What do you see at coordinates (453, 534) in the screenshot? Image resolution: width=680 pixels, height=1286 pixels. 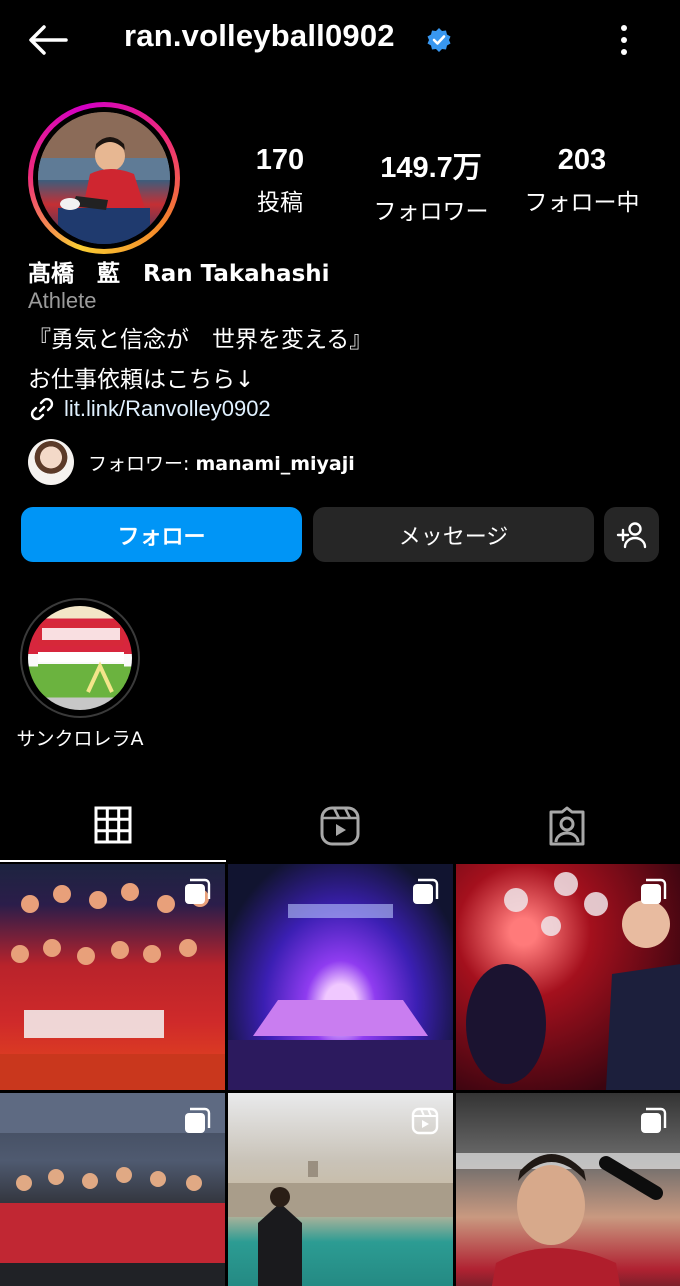 I see `message-button: メッセージ` at bounding box center [453, 534].